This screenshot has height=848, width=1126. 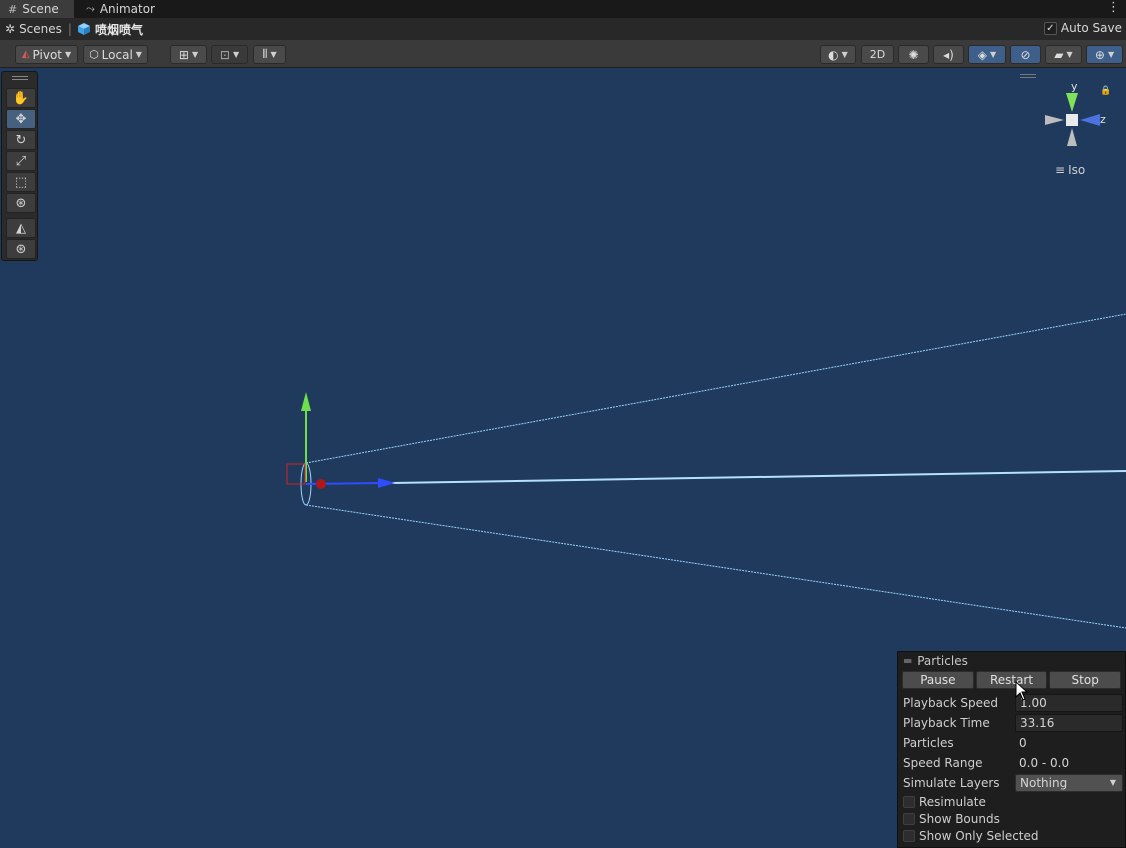 What do you see at coordinates (1105, 90) in the screenshot?
I see `lock-icon: 🔒` at bounding box center [1105, 90].